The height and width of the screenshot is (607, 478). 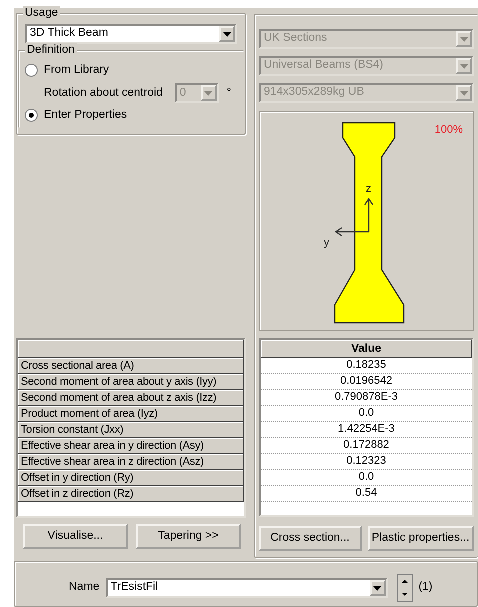 What do you see at coordinates (369, 189) in the screenshot?
I see `axis-label: z` at bounding box center [369, 189].